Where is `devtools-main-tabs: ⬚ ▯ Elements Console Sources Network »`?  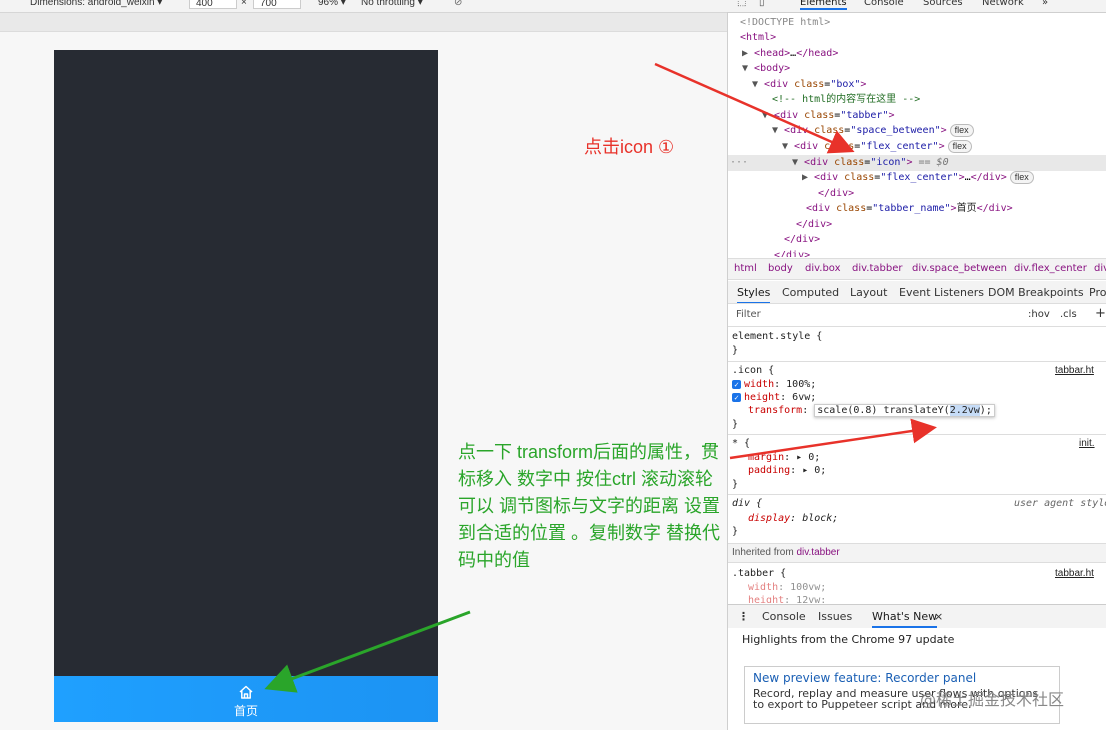
devtools-main-tabs: ⬚ ▯ Elements Console Sources Network » is located at coordinates (916, 6).